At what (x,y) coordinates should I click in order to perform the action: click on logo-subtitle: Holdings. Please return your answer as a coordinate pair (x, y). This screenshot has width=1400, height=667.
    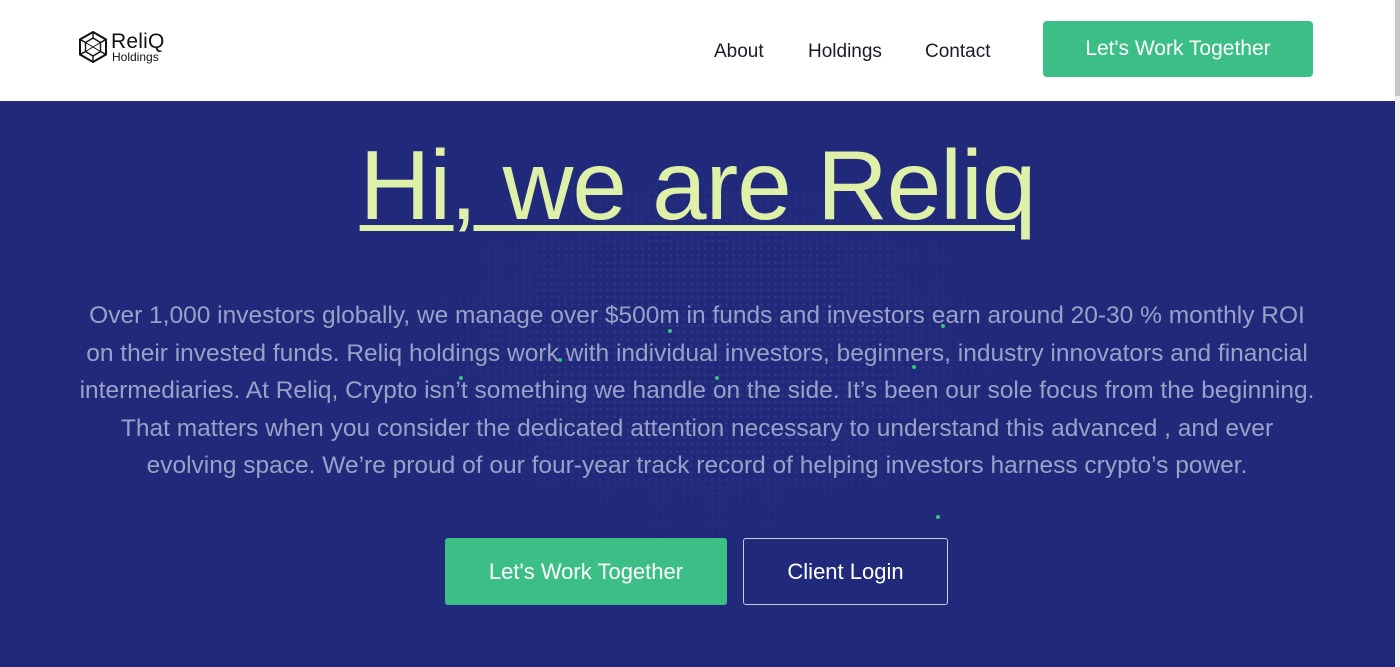
    Looking at the image, I should click on (135, 57).